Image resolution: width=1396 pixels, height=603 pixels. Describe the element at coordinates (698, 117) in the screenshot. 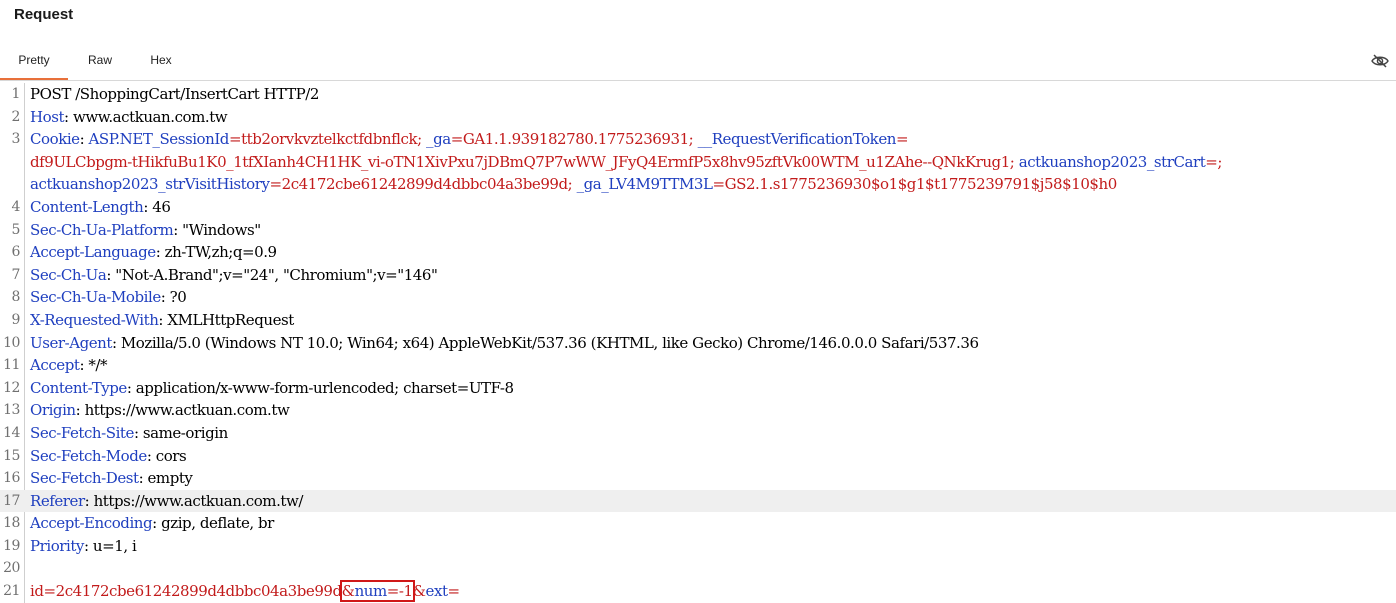

I see `code-line: 2 Host: www.actkuan.com.tw` at that location.